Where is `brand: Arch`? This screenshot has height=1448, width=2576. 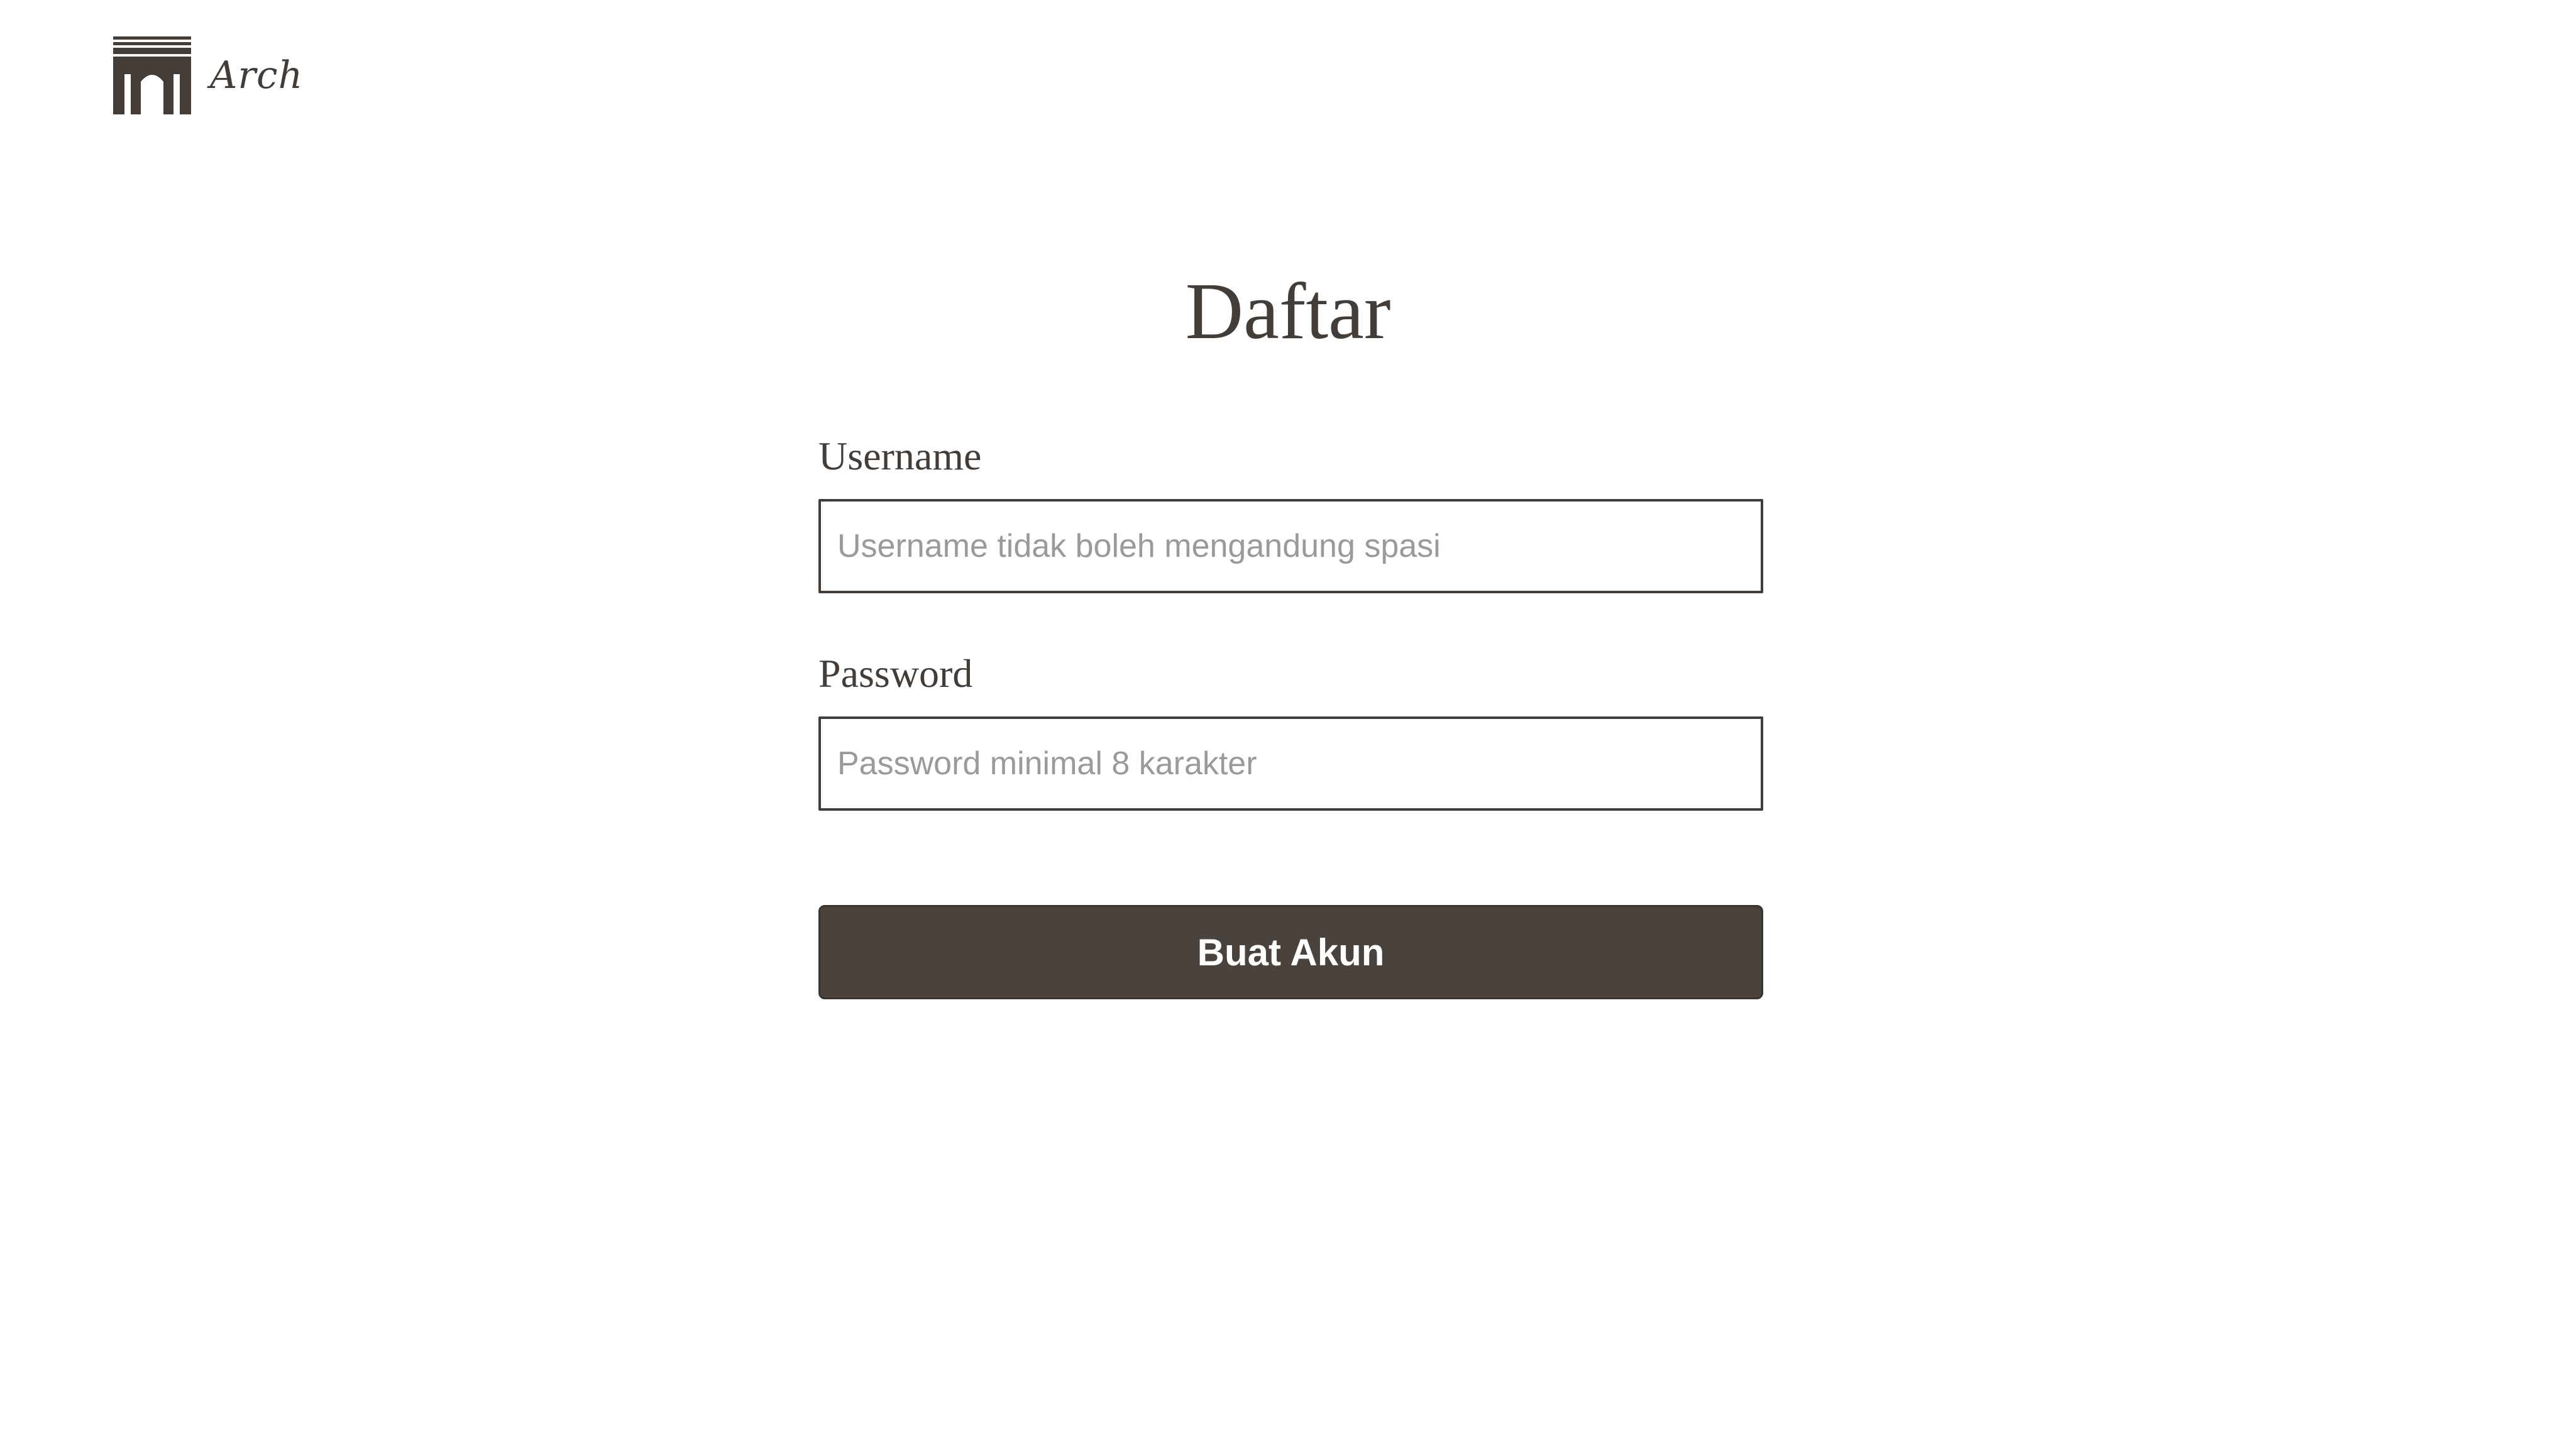
brand: Arch is located at coordinates (208, 75).